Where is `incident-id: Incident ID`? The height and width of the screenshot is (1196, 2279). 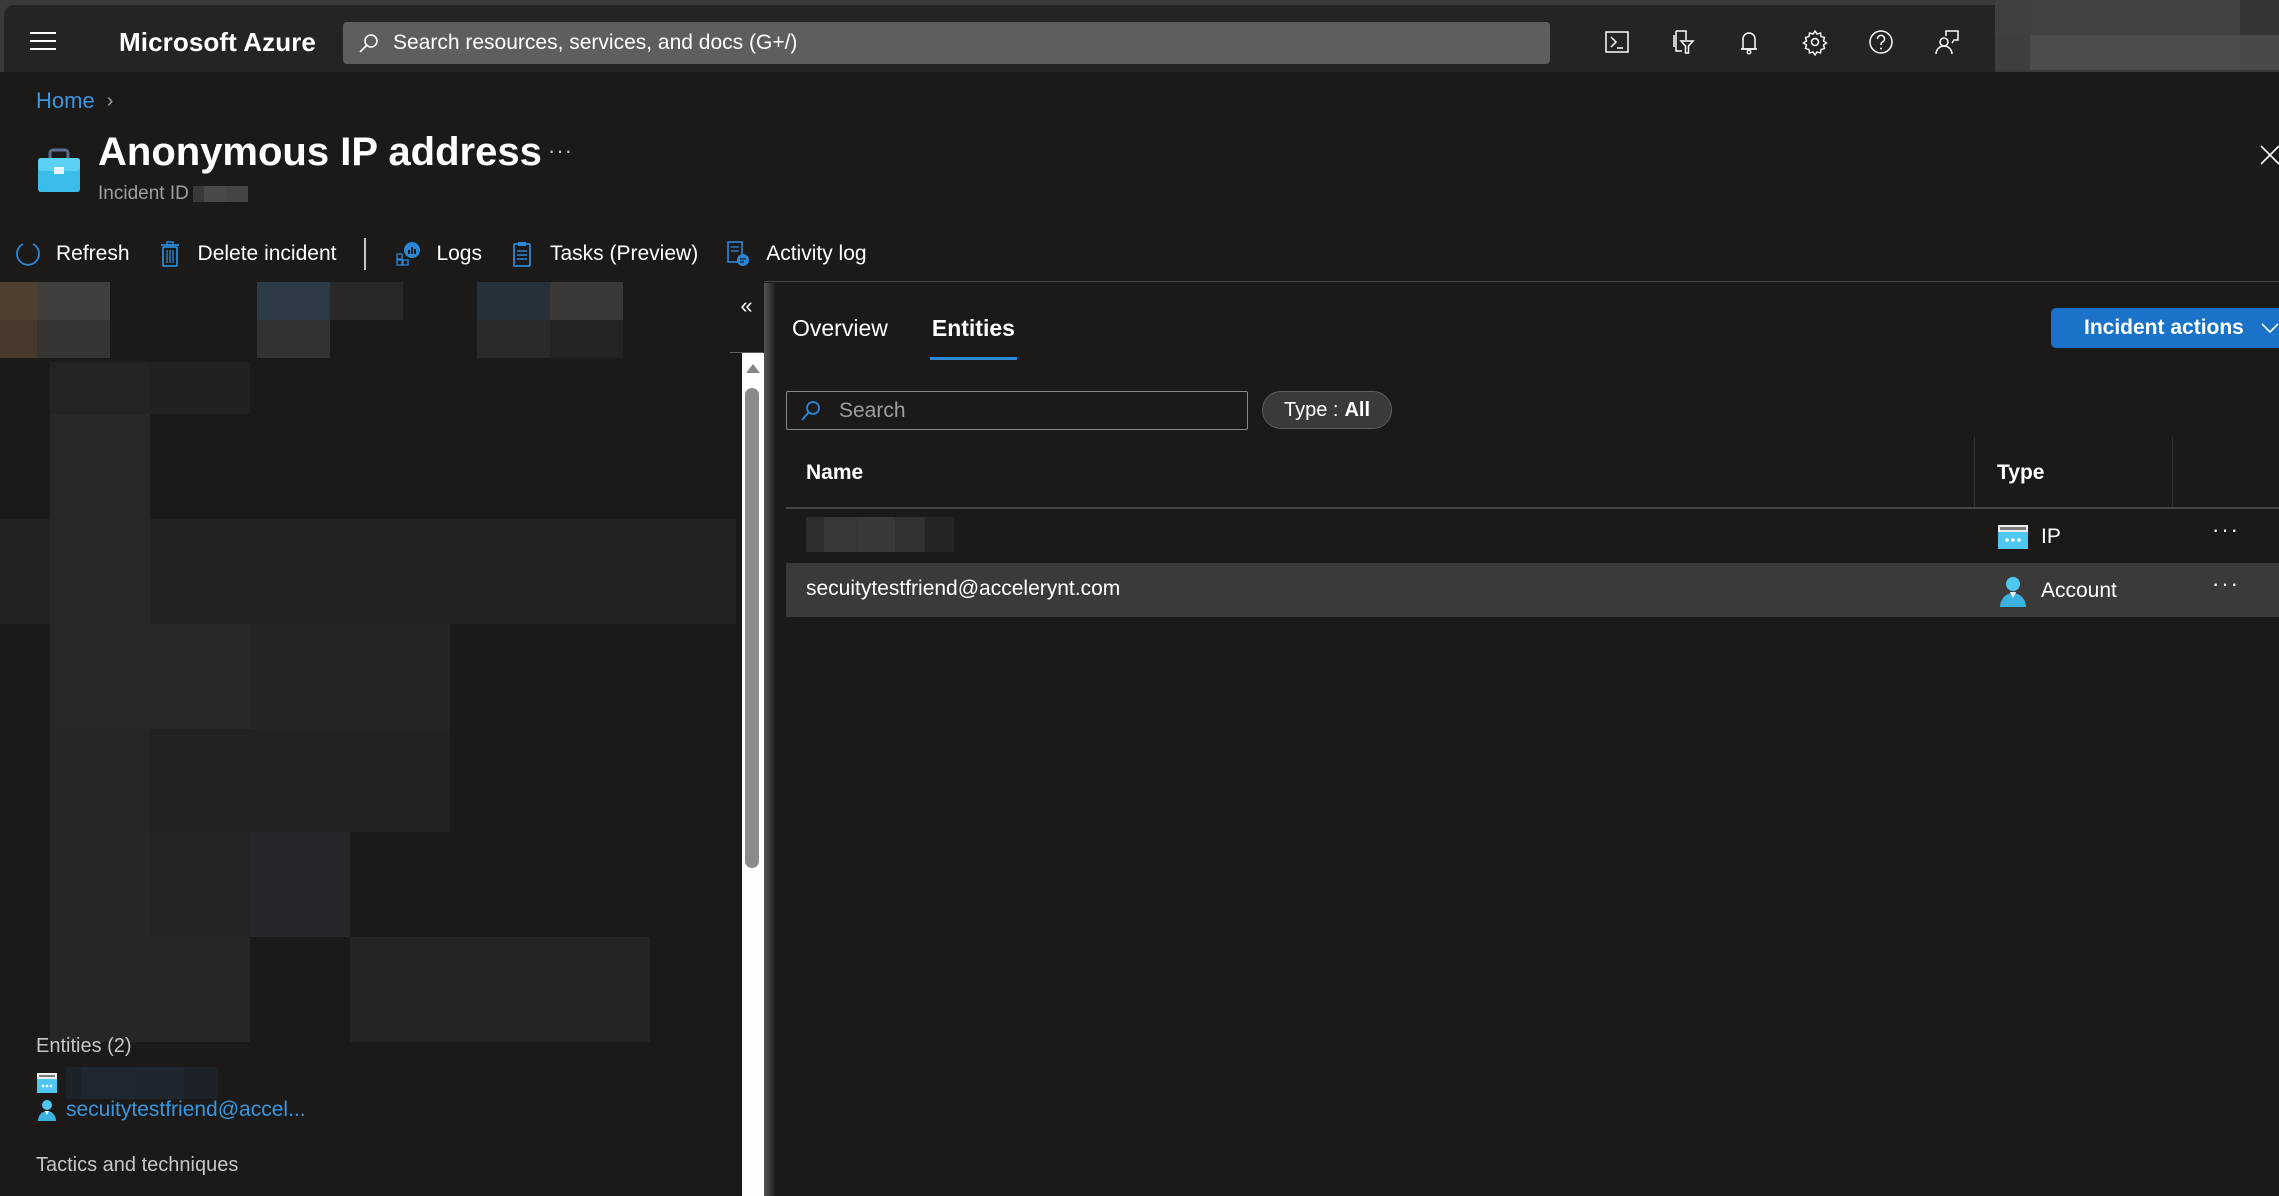 incident-id: Incident ID is located at coordinates (173, 194).